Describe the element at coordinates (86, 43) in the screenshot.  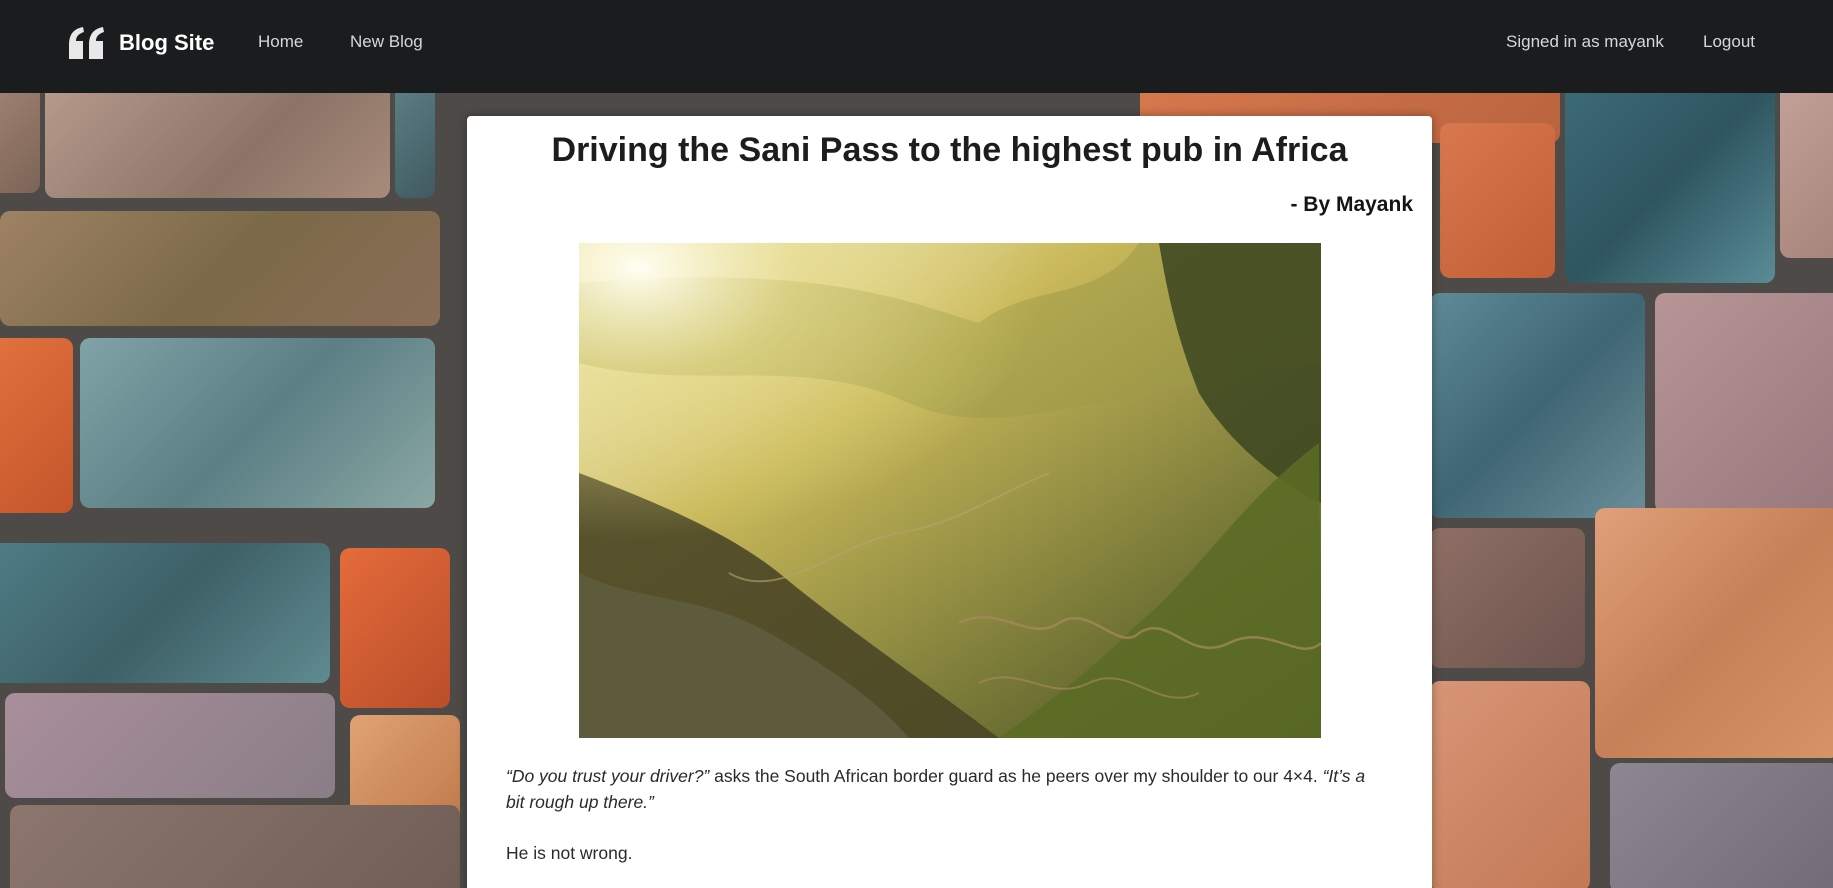
I see `quote-icon` at that location.